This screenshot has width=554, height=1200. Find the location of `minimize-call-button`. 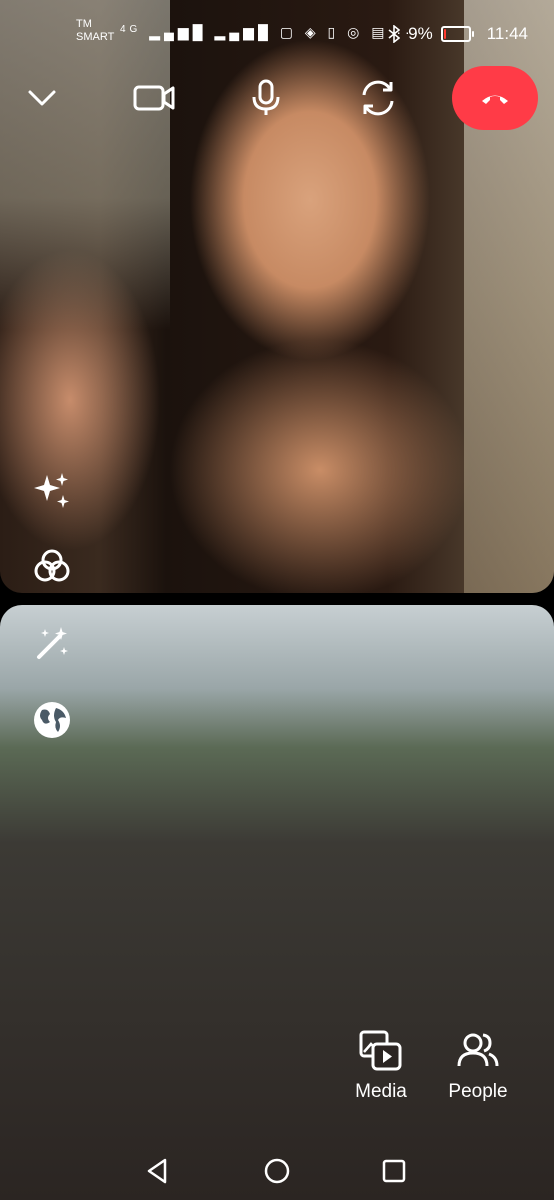

minimize-call-button is located at coordinates (42, 98).